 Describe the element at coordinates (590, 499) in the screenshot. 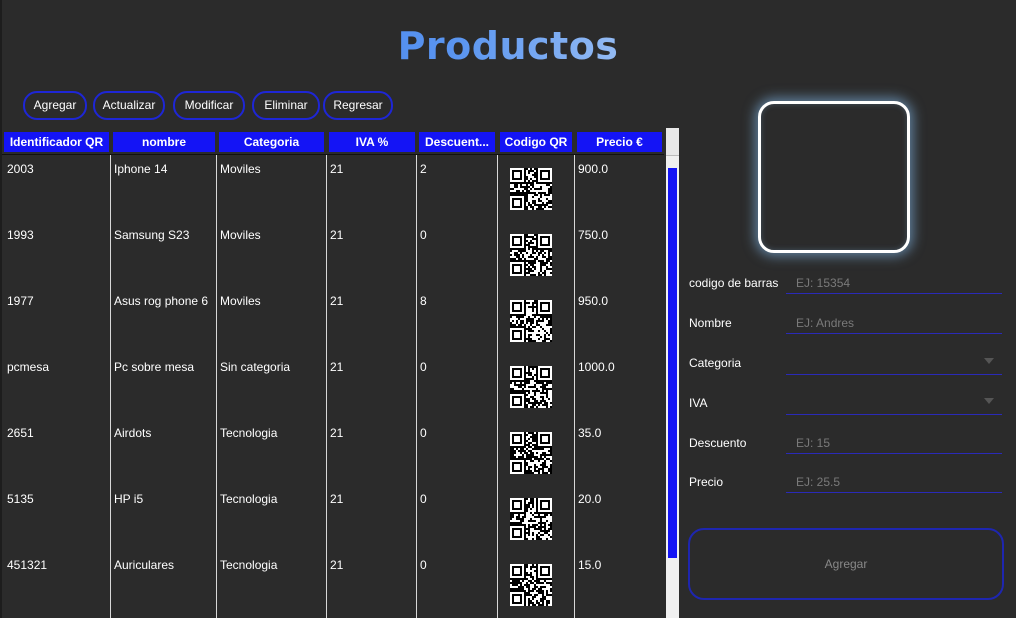

I see `cell-precio: 20.0` at that location.